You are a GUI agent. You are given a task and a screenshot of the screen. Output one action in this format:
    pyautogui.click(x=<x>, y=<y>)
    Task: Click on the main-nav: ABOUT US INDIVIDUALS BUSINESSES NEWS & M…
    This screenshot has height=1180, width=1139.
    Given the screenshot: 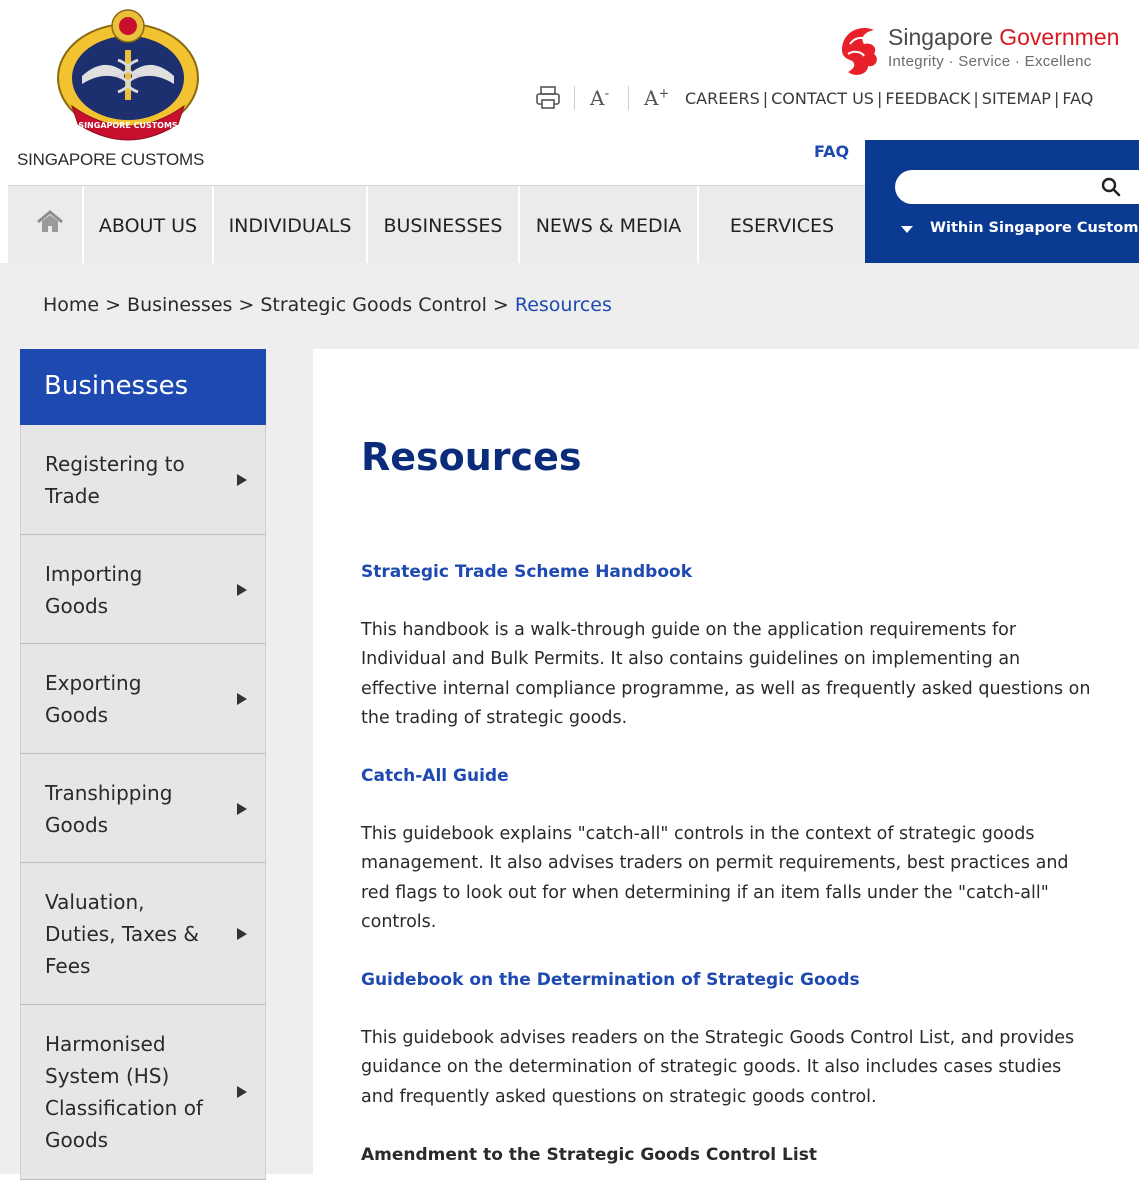 What is the action you would take?
    pyautogui.click(x=436, y=224)
    